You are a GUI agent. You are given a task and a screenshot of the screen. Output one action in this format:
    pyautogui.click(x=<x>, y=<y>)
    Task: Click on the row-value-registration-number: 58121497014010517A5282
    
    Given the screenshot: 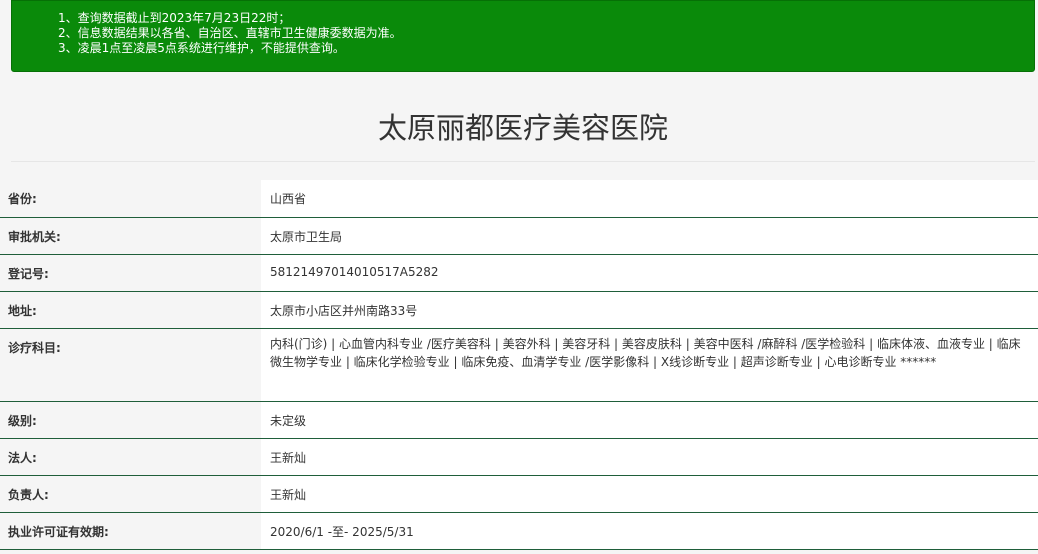 What is the action you would take?
    pyautogui.click(x=649, y=273)
    